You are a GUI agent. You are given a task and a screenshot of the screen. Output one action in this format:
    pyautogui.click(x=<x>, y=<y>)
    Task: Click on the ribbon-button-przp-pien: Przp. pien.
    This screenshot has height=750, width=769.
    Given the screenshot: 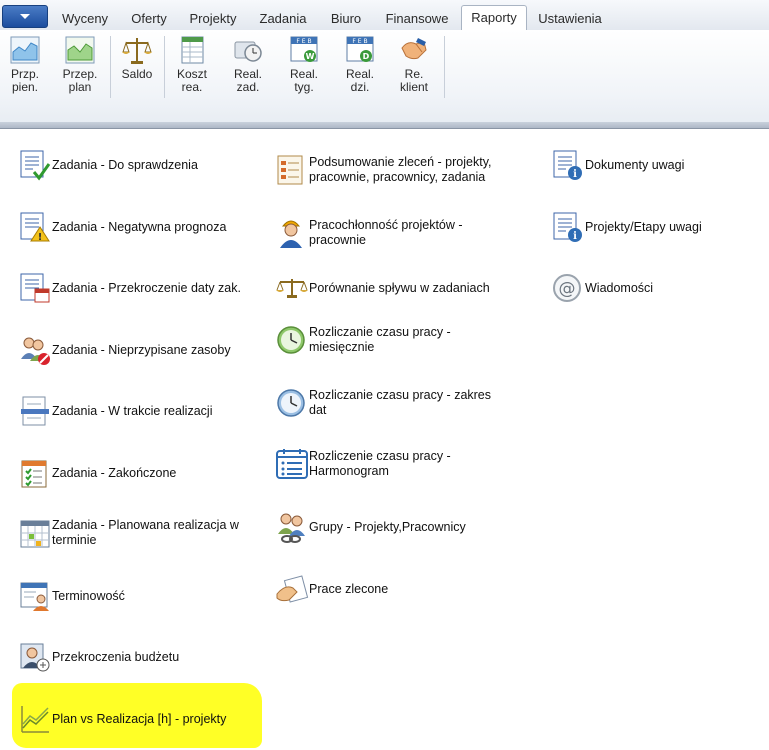 What is the action you would take?
    pyautogui.click(x=25, y=67)
    